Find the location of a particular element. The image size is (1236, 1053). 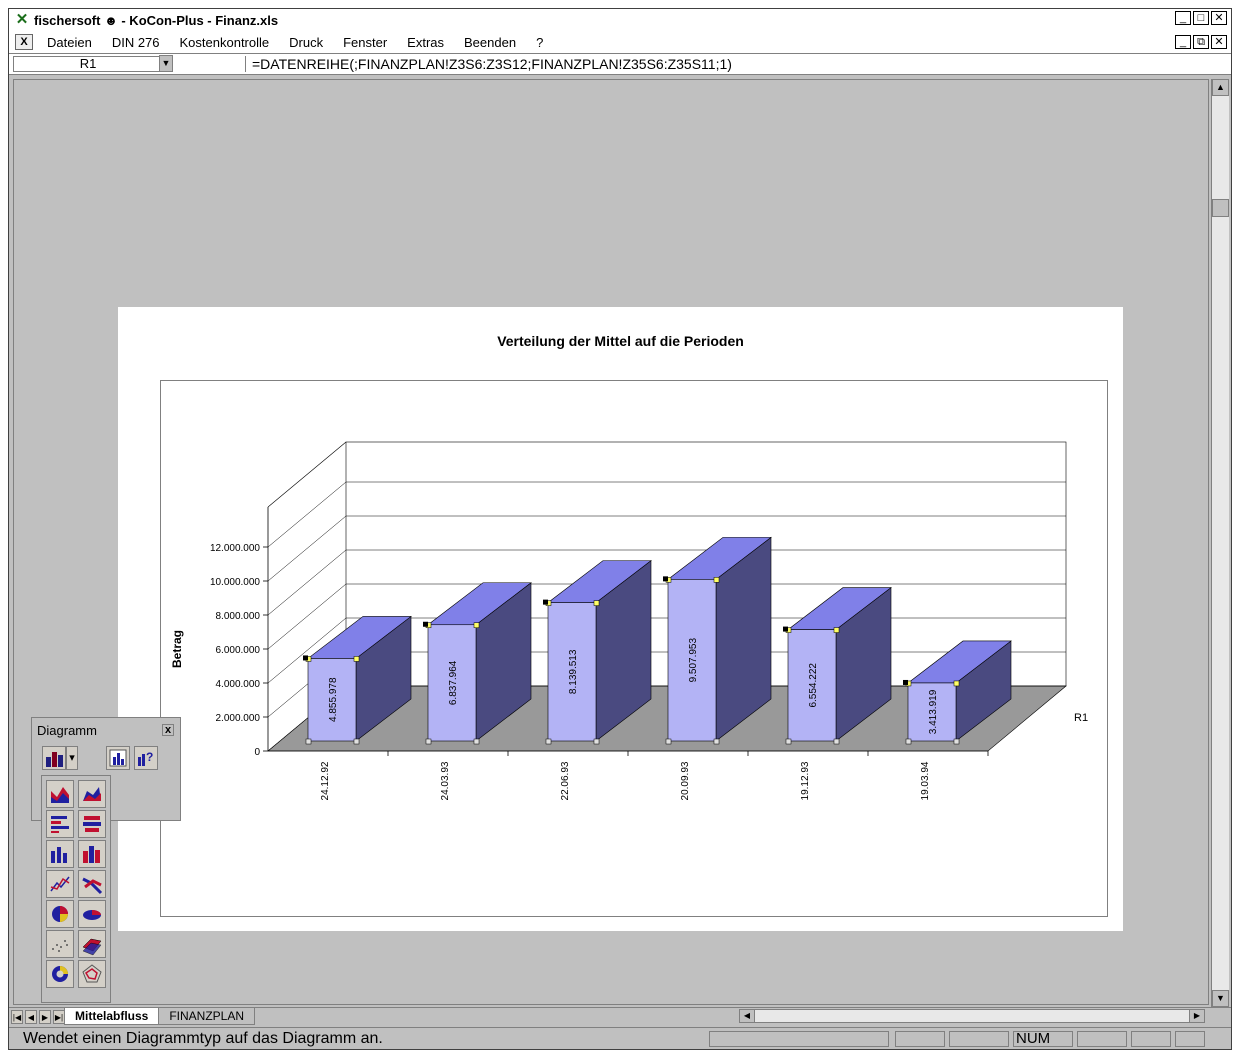

scroll-down-button: ▼ is located at coordinates (1220, 998).